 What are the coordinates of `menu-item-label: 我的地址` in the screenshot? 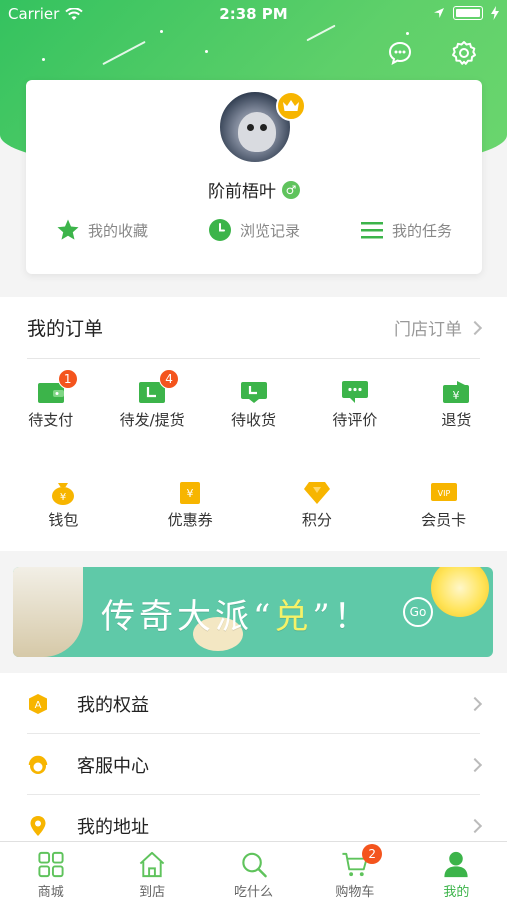 It's located at (113, 827).